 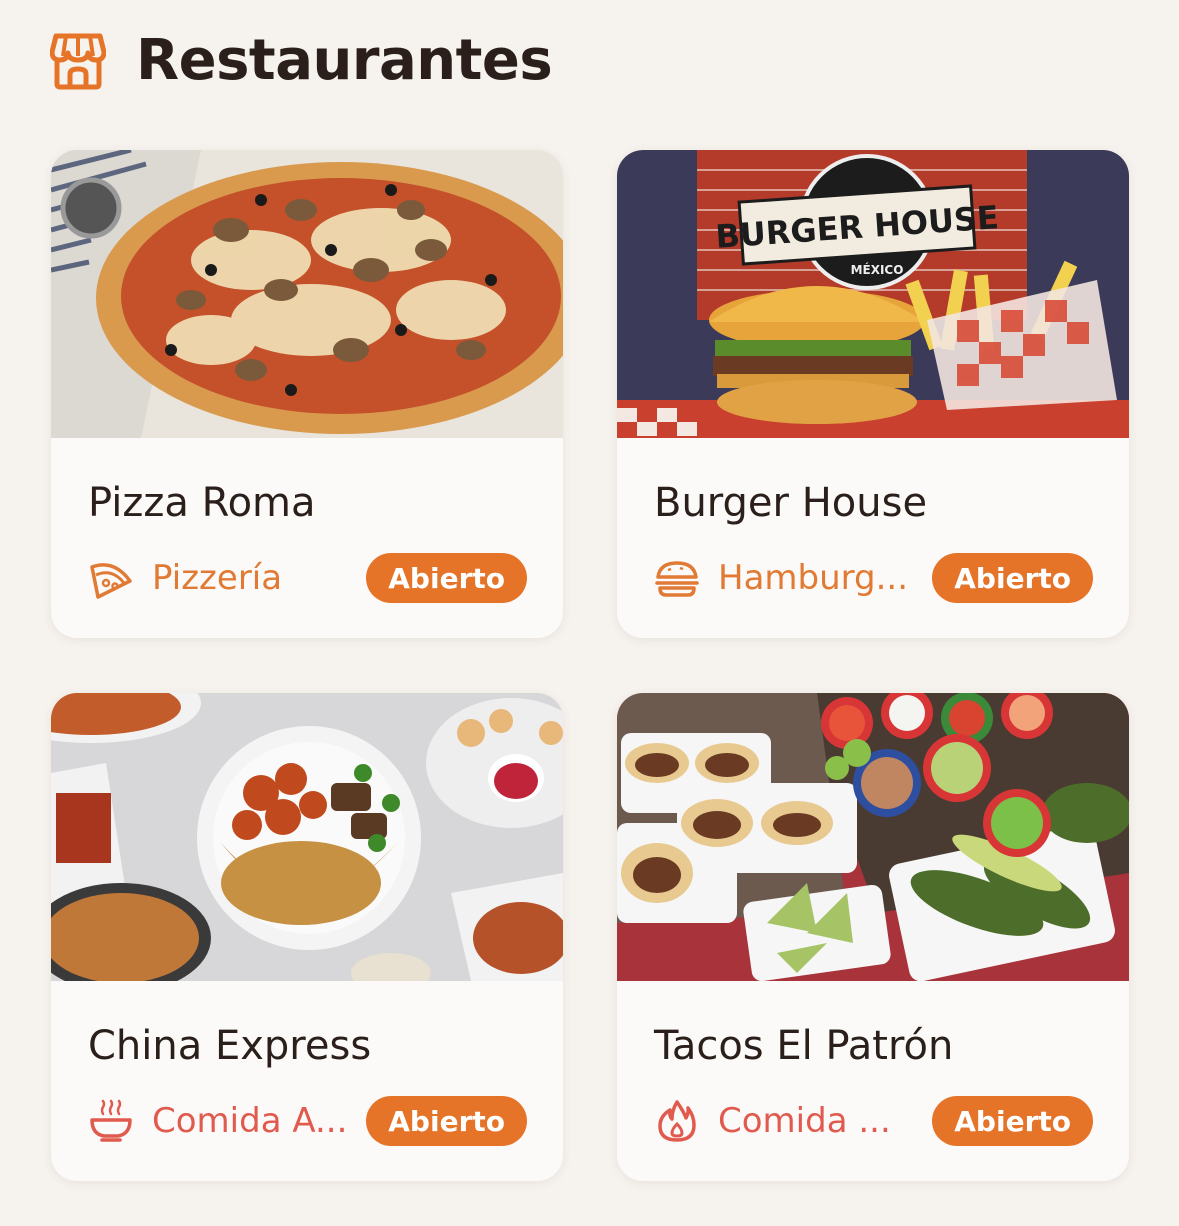 I want to click on restaurant-meta: Pizzería Abierto, so click(x=307, y=578).